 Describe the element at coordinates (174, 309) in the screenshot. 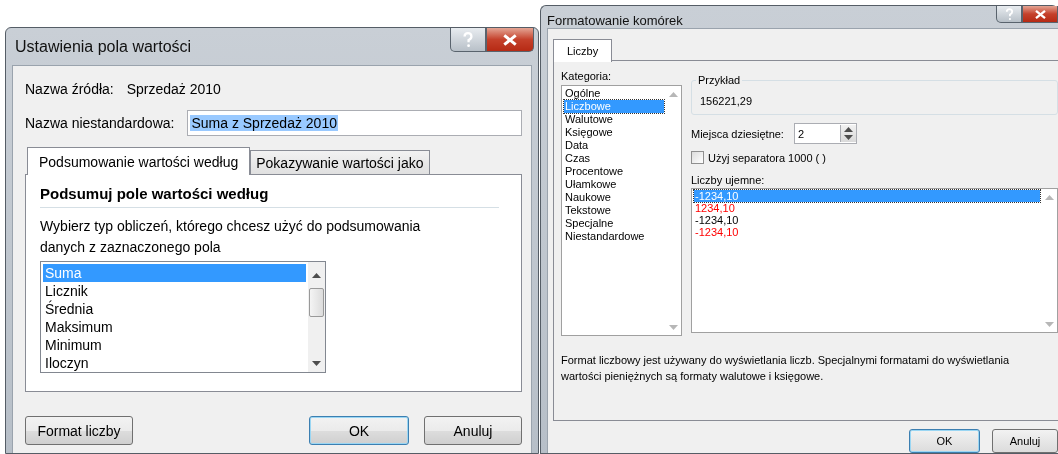

I see `list-item: Średnia` at that location.